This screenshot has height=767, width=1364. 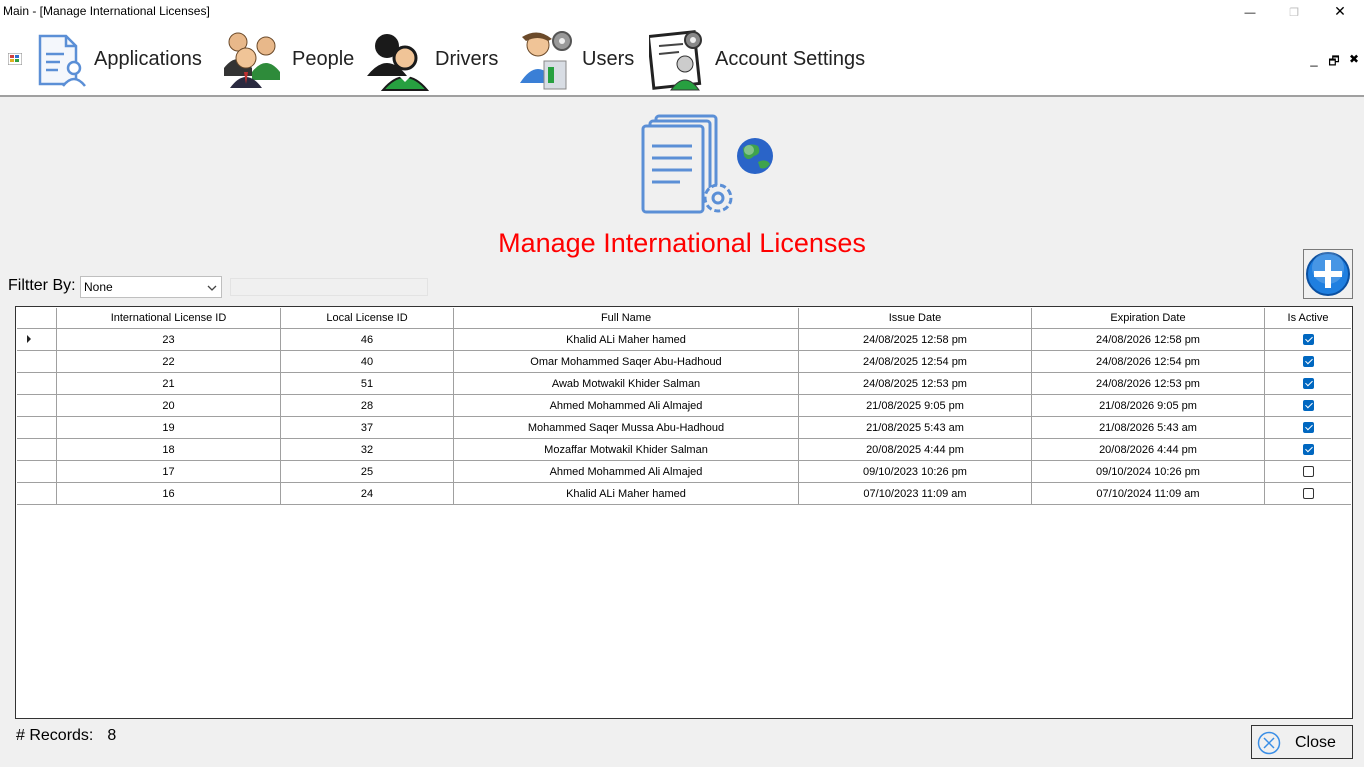 I want to click on cell-expiration-date: 21/08/2026 5:43 am, so click(x=1148, y=427).